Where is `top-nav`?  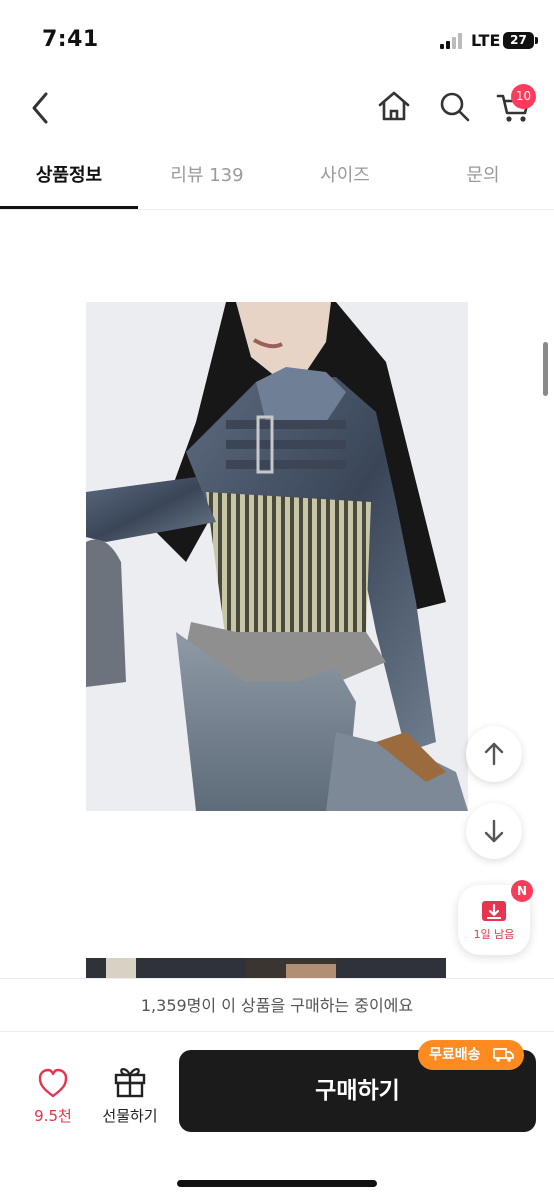 top-nav is located at coordinates (277, 110).